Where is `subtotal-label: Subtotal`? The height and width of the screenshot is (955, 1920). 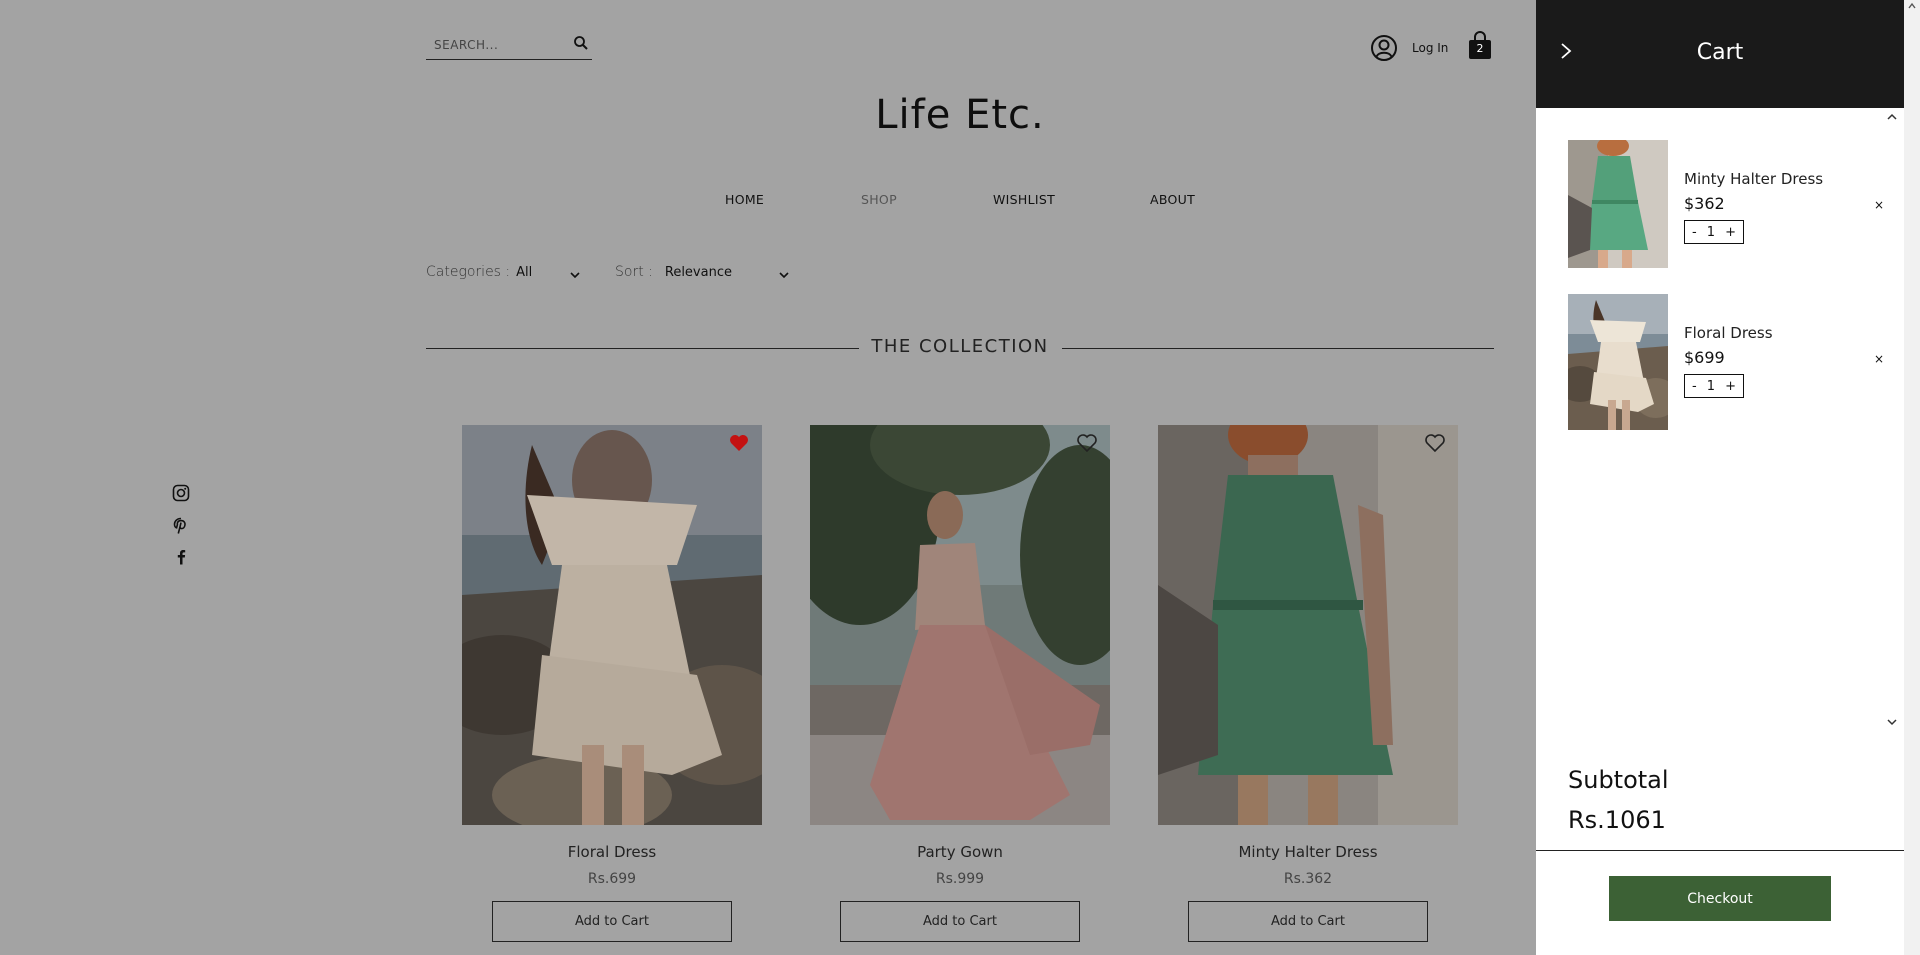
subtotal-label: Subtotal is located at coordinates (1618, 780).